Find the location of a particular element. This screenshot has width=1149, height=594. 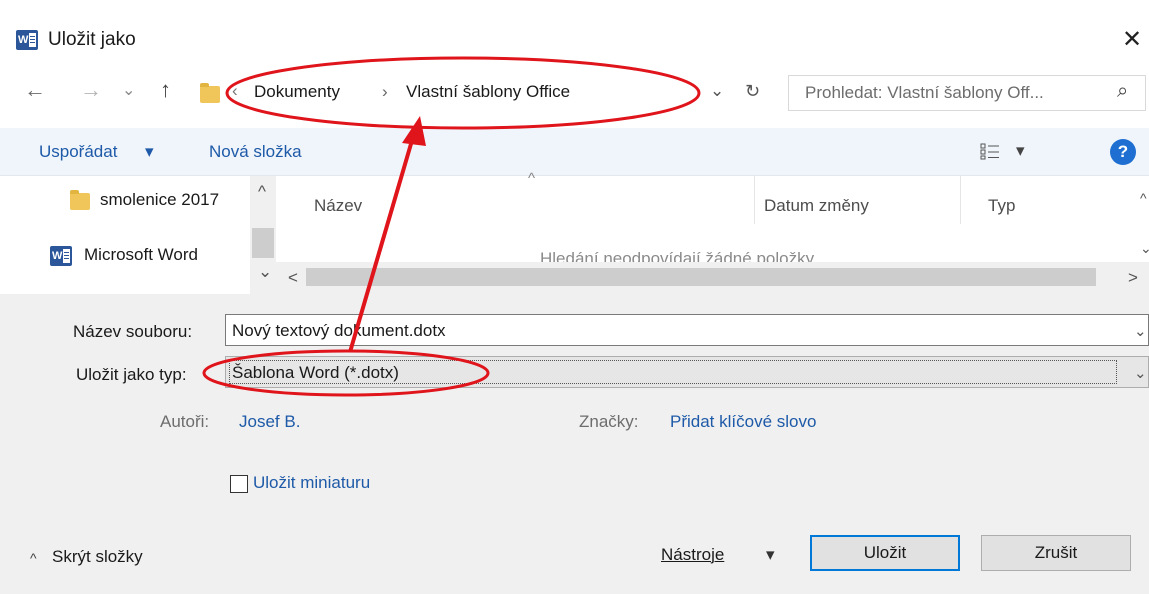

annotation-ellipse-type is located at coordinates (346, 373).